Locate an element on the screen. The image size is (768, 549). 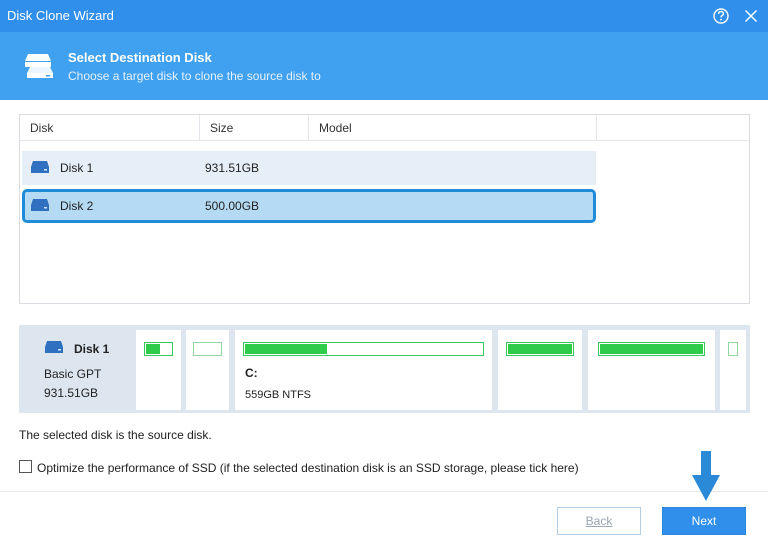
page-title: Select Destination Disk is located at coordinates (140, 57).